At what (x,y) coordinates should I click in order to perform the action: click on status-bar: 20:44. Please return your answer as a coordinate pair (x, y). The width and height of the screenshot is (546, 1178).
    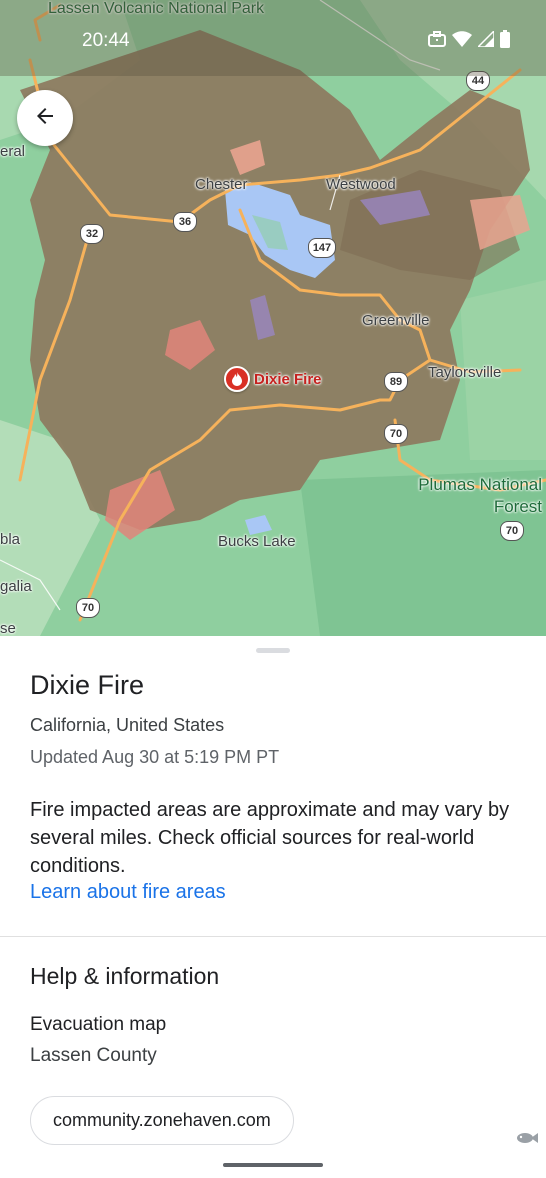
    Looking at the image, I should click on (273, 38).